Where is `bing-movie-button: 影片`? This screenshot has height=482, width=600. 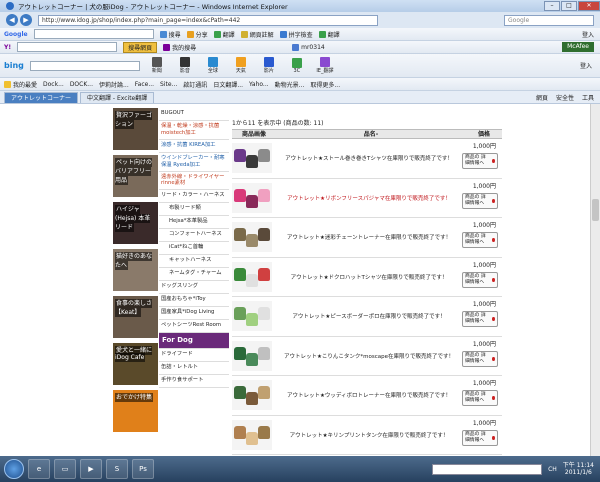
bing-movie-button: 影片 is located at coordinates (269, 65).